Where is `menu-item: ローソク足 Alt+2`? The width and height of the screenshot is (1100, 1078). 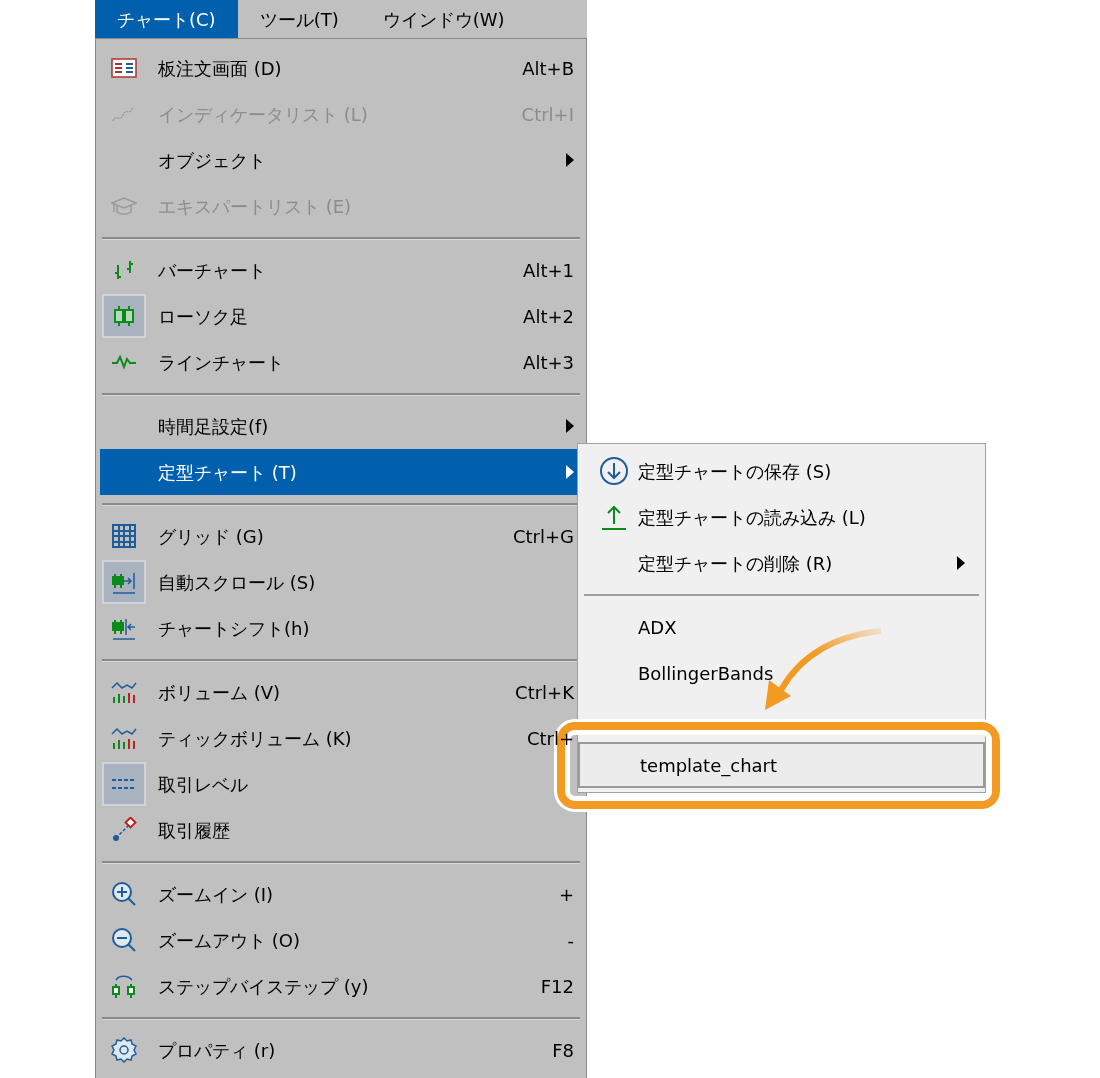
menu-item: ローソク足 Alt+2 is located at coordinates (341, 316).